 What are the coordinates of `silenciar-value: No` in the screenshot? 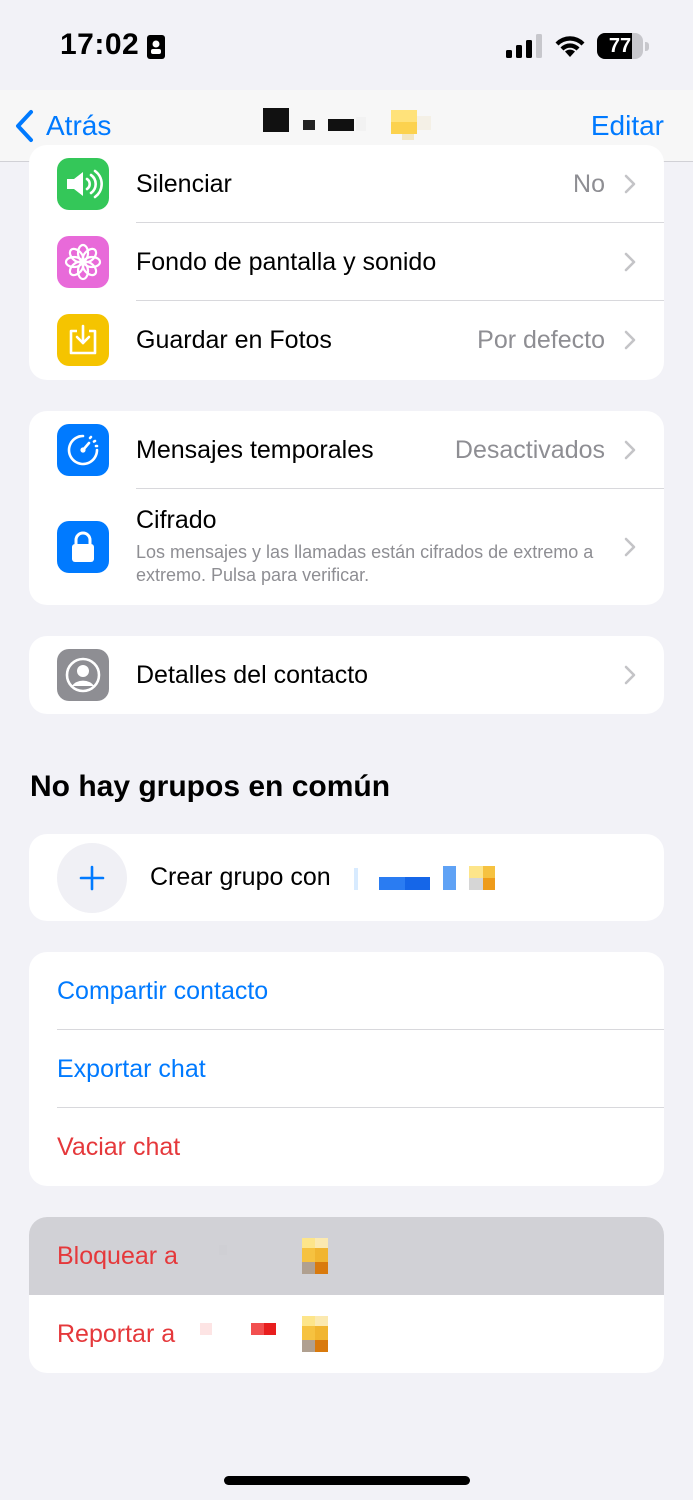 It's located at (589, 184).